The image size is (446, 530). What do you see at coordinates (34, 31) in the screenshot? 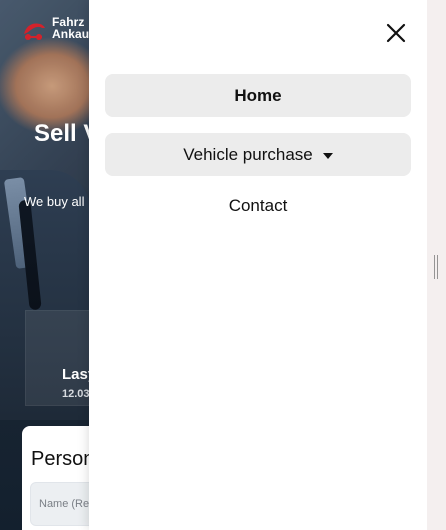
I see `car-logo-icon` at bounding box center [34, 31].